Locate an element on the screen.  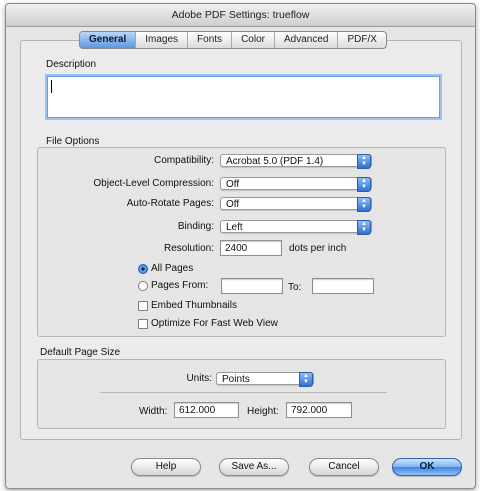
units-value: Points is located at coordinates (236, 379).